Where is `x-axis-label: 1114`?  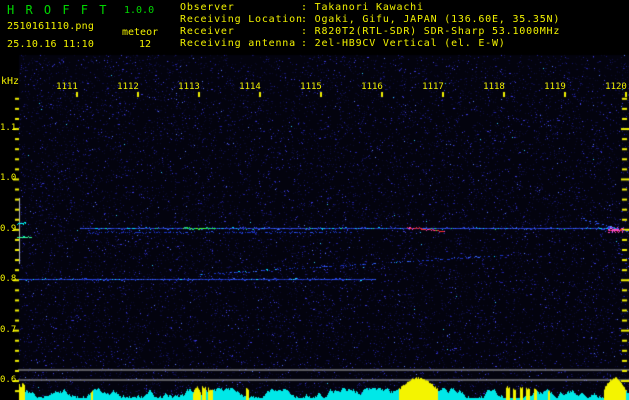
x-axis-label: 1114 is located at coordinates (250, 87).